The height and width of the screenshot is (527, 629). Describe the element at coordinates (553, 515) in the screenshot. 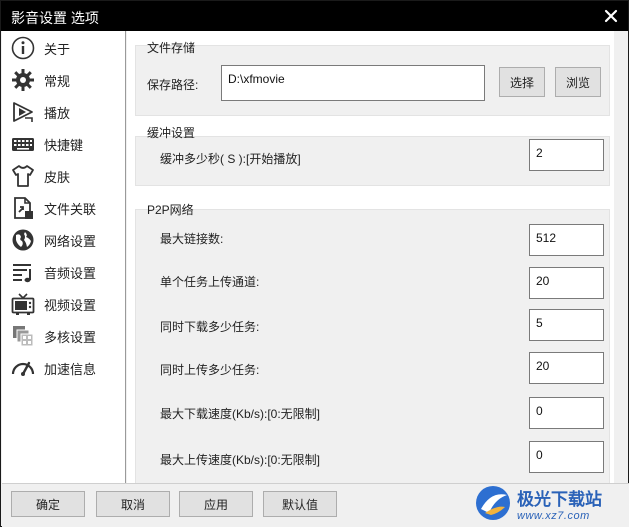

I see `watermark-url: www.xz7.com` at that location.